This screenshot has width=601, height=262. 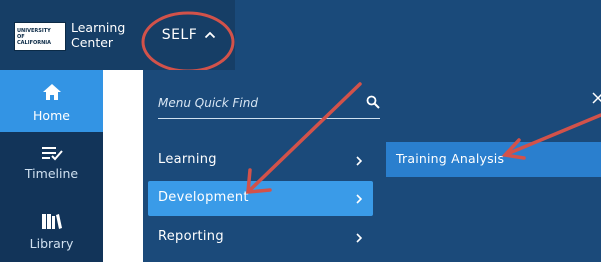 What do you see at coordinates (40, 36) in the screenshot?
I see `university-logo: UNIVERSITY OF CALIFORNIA` at bounding box center [40, 36].